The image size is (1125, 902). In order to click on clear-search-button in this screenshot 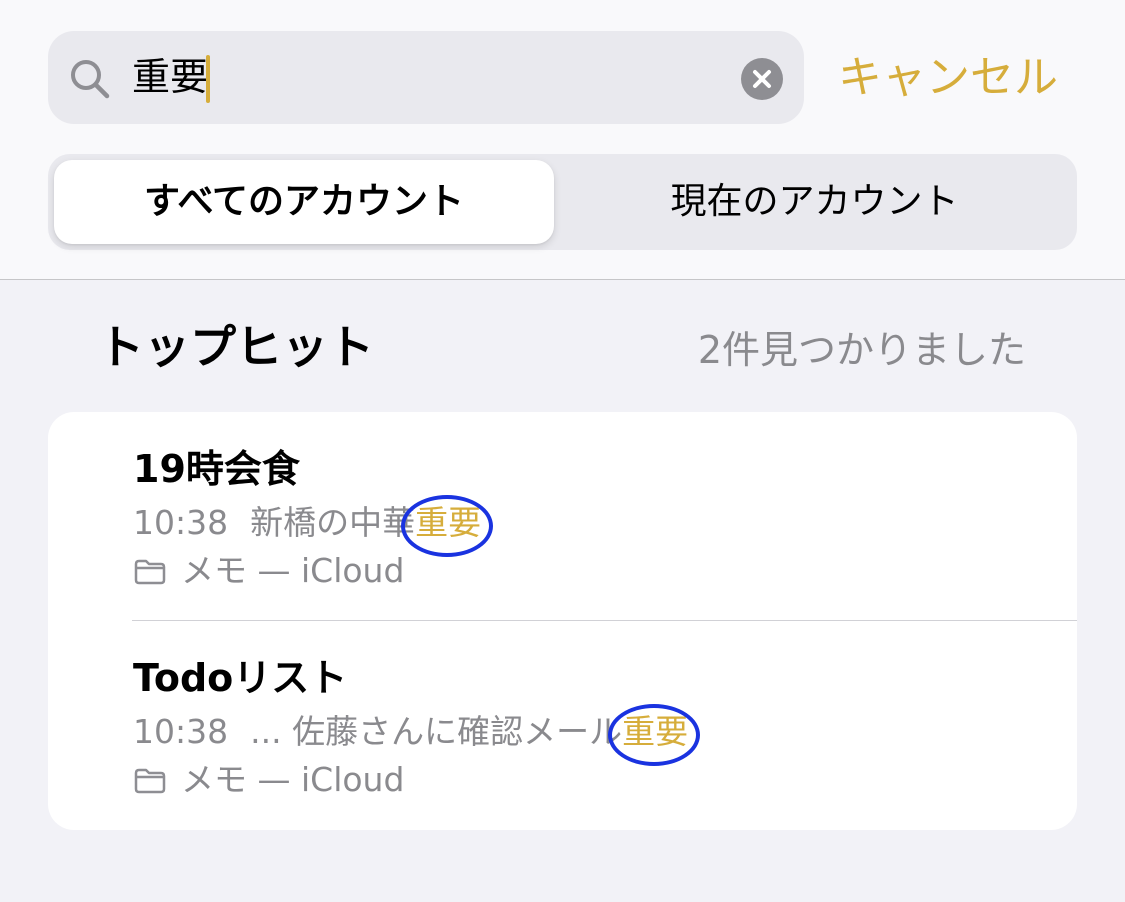, I will do `click(762, 79)`.